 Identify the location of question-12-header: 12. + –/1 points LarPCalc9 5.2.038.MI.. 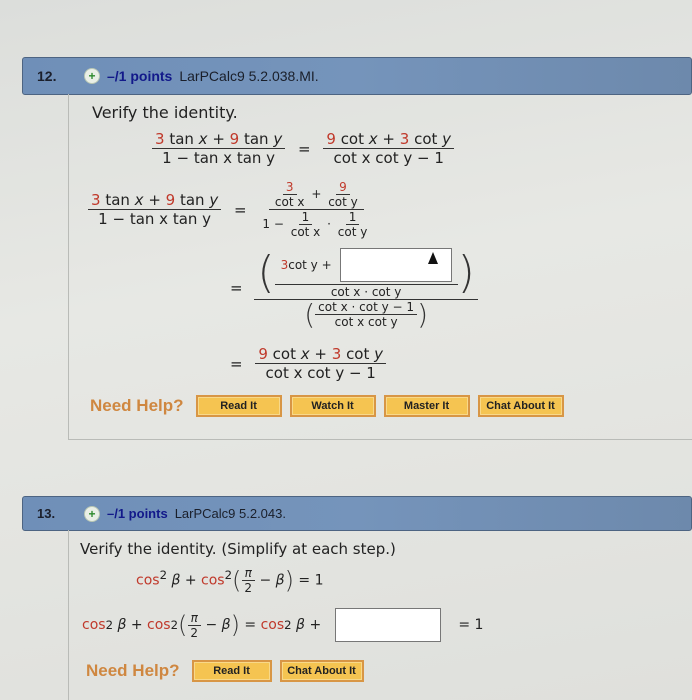
(357, 76).